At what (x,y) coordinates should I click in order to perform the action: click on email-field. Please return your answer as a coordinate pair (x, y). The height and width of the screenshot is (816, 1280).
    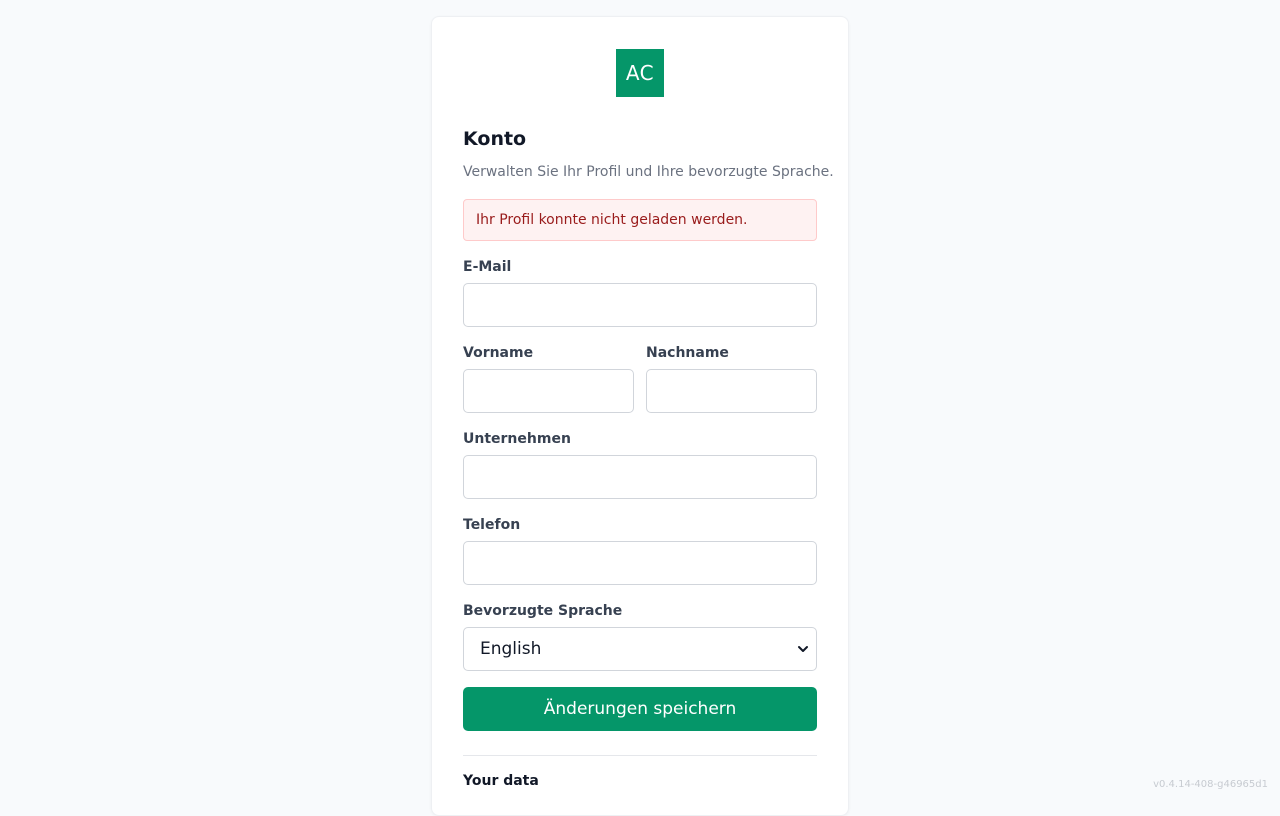
    Looking at the image, I should click on (640, 305).